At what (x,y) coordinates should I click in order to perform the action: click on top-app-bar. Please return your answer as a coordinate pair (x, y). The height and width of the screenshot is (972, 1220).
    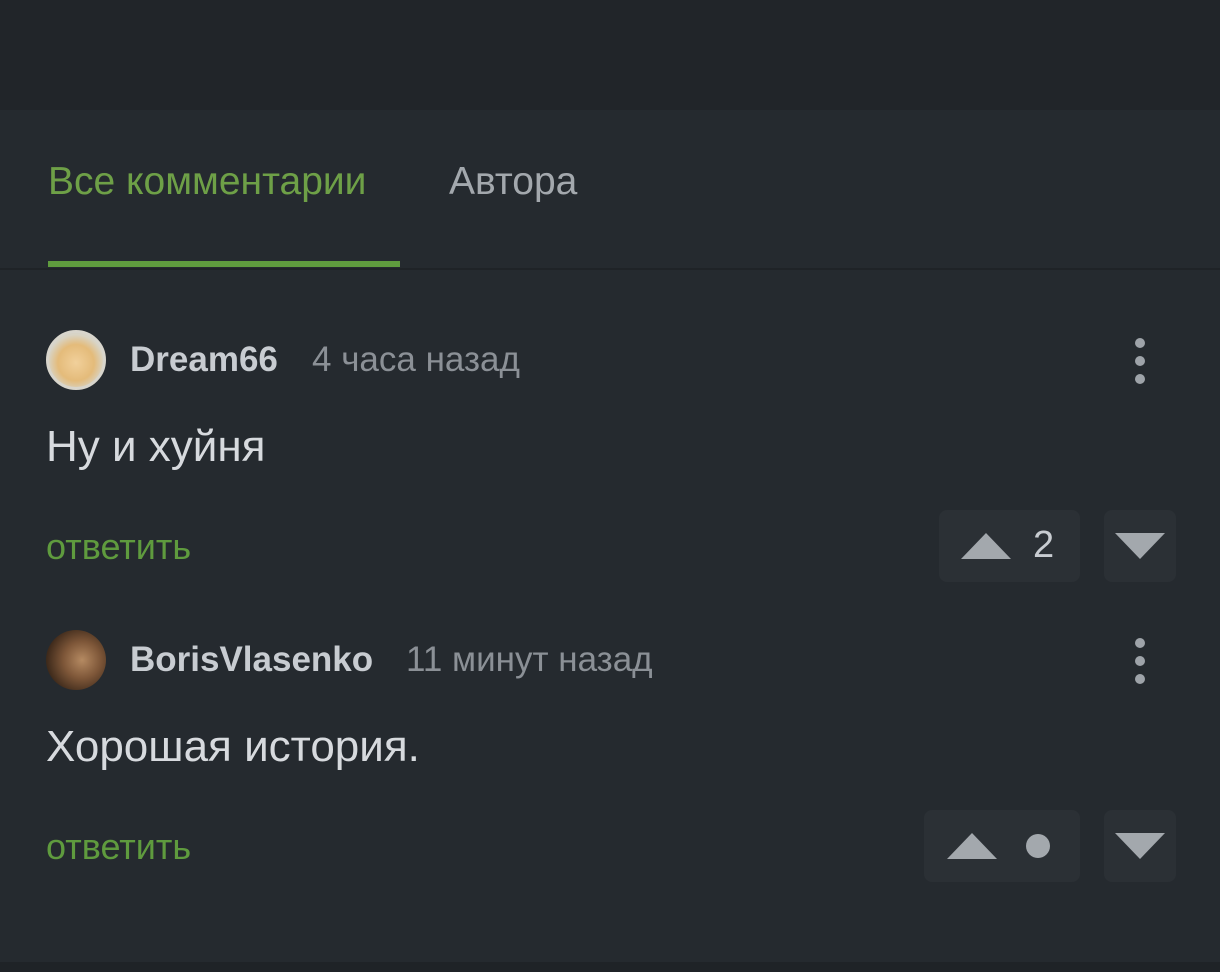
    Looking at the image, I should click on (610, 55).